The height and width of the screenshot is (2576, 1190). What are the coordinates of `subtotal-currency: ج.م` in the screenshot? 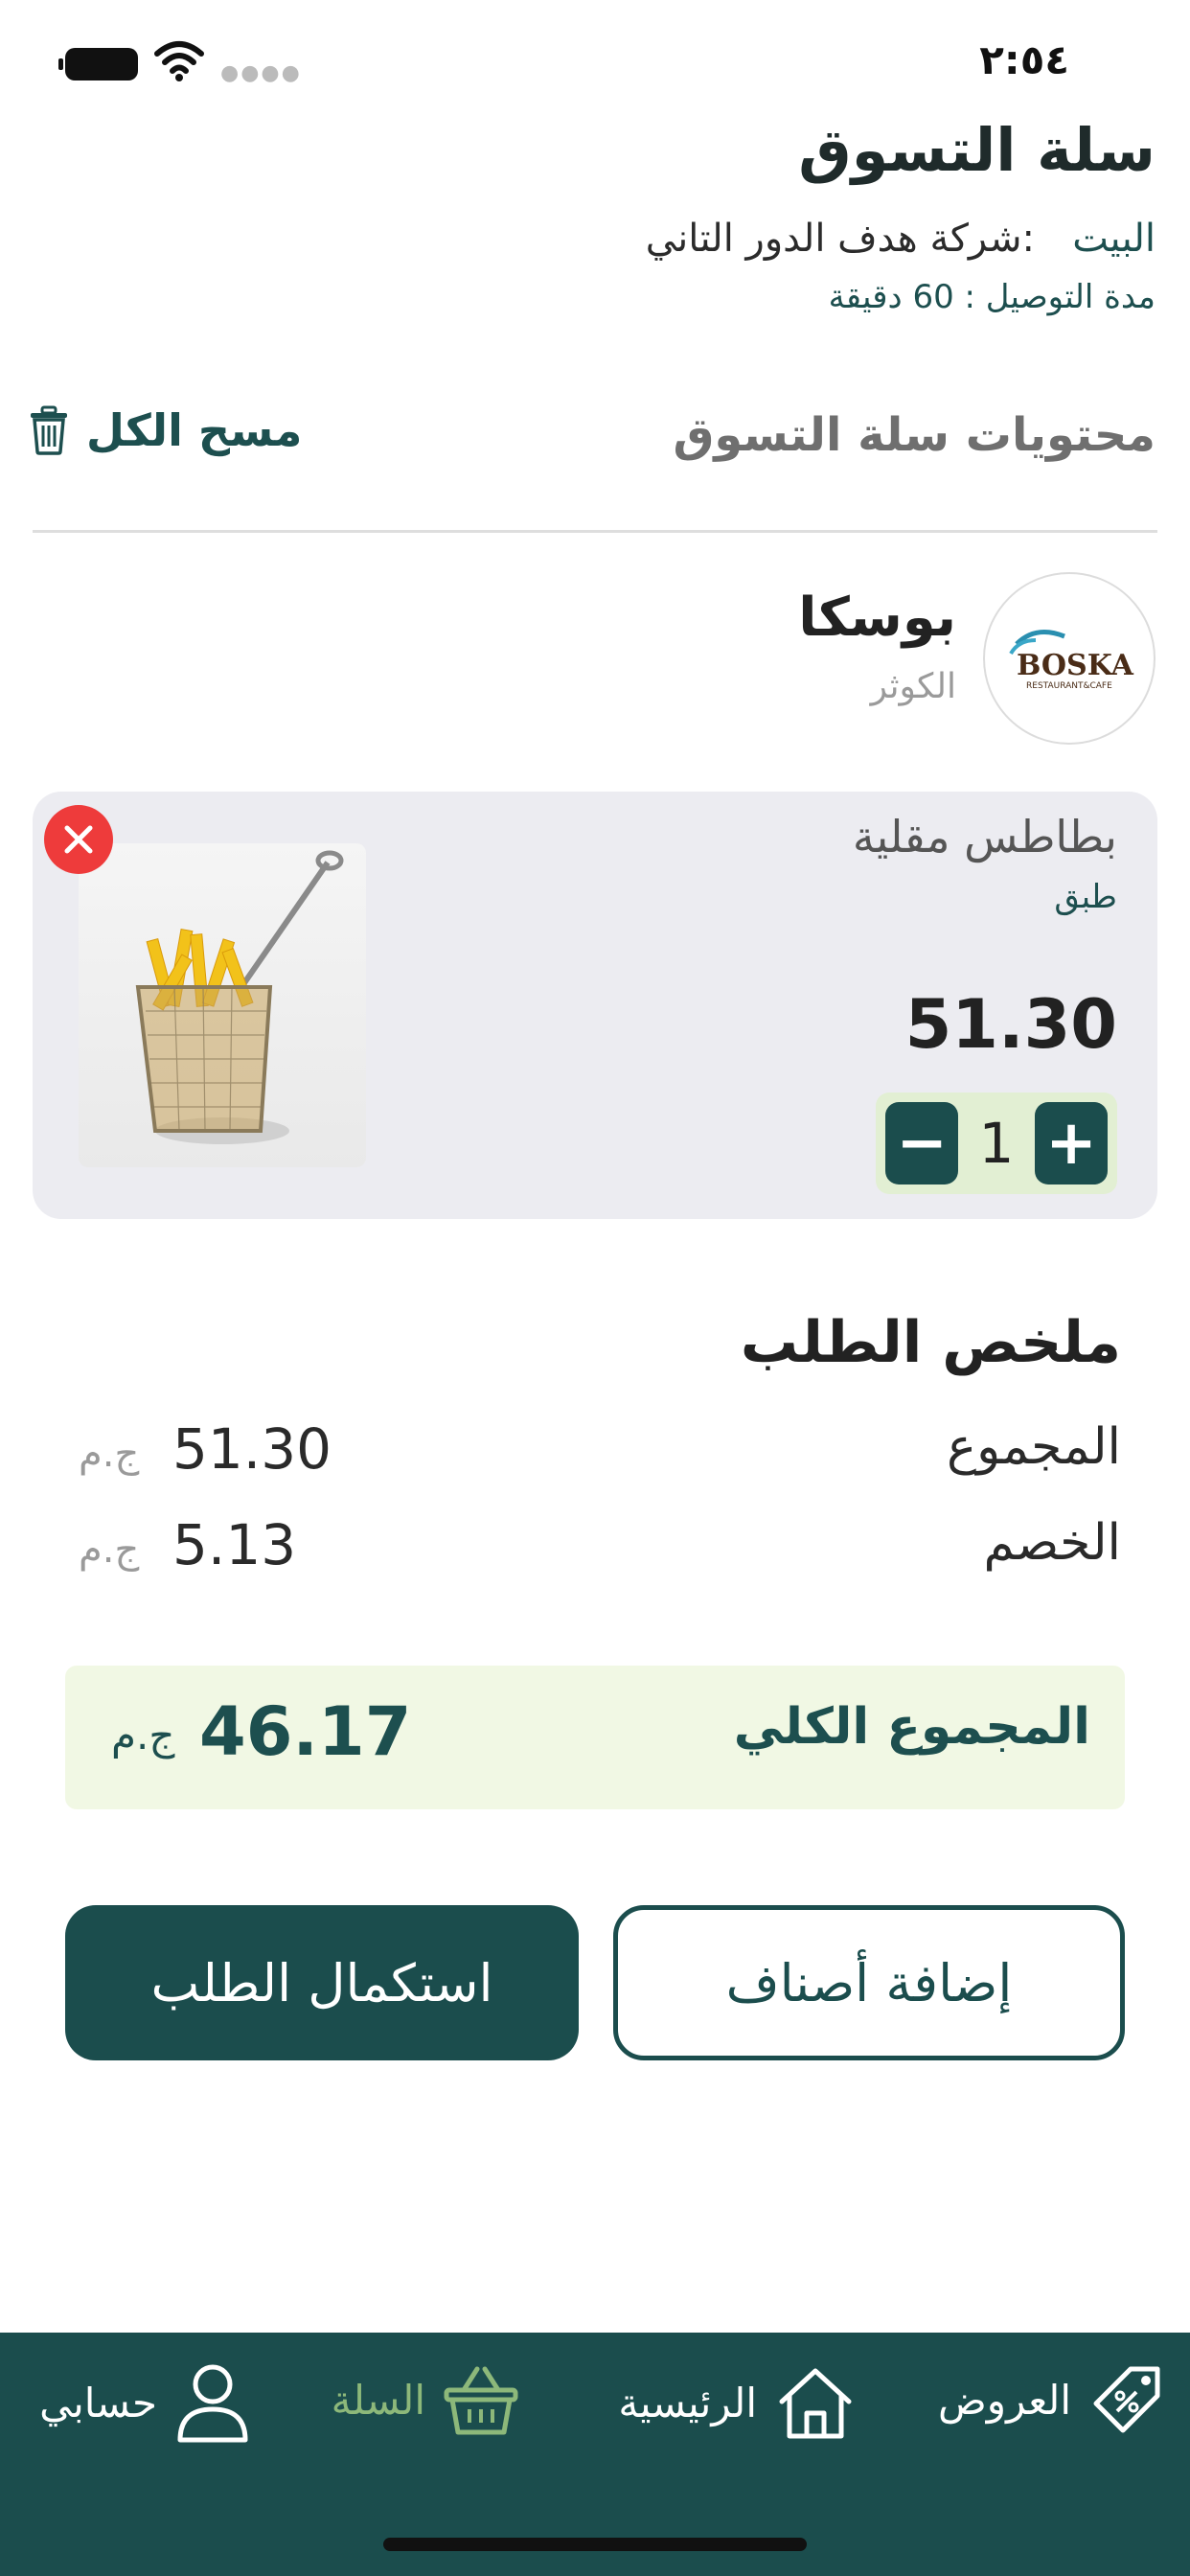 It's located at (109, 1454).